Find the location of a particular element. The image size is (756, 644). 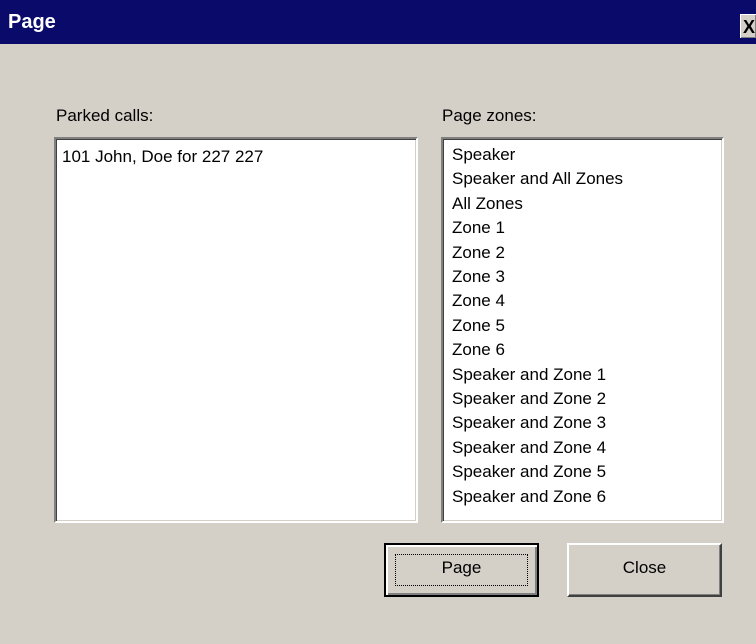

page-button: Page is located at coordinates (461, 570).